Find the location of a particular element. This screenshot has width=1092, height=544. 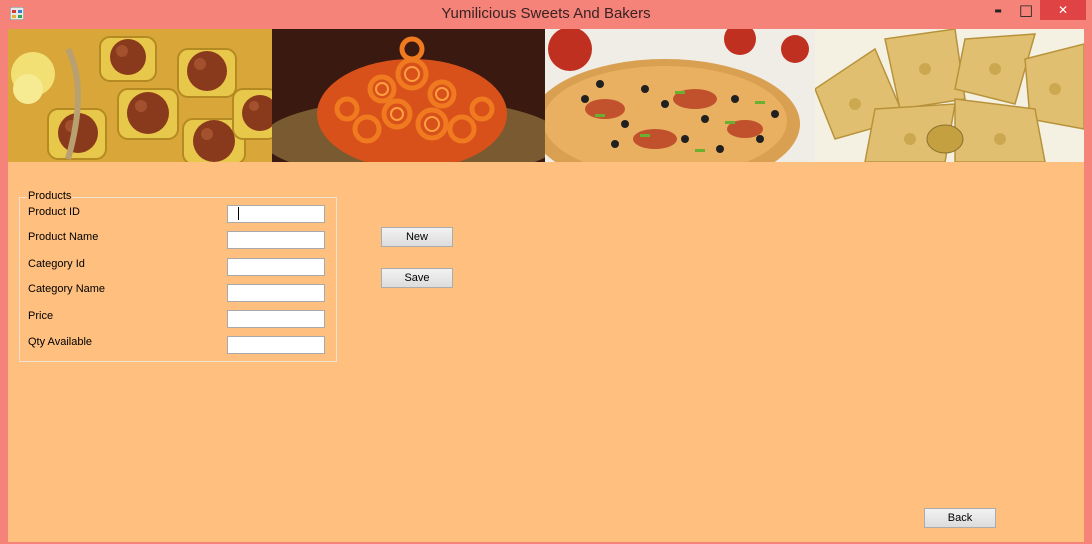

close-icon: ✕ is located at coordinates (1063, 10).